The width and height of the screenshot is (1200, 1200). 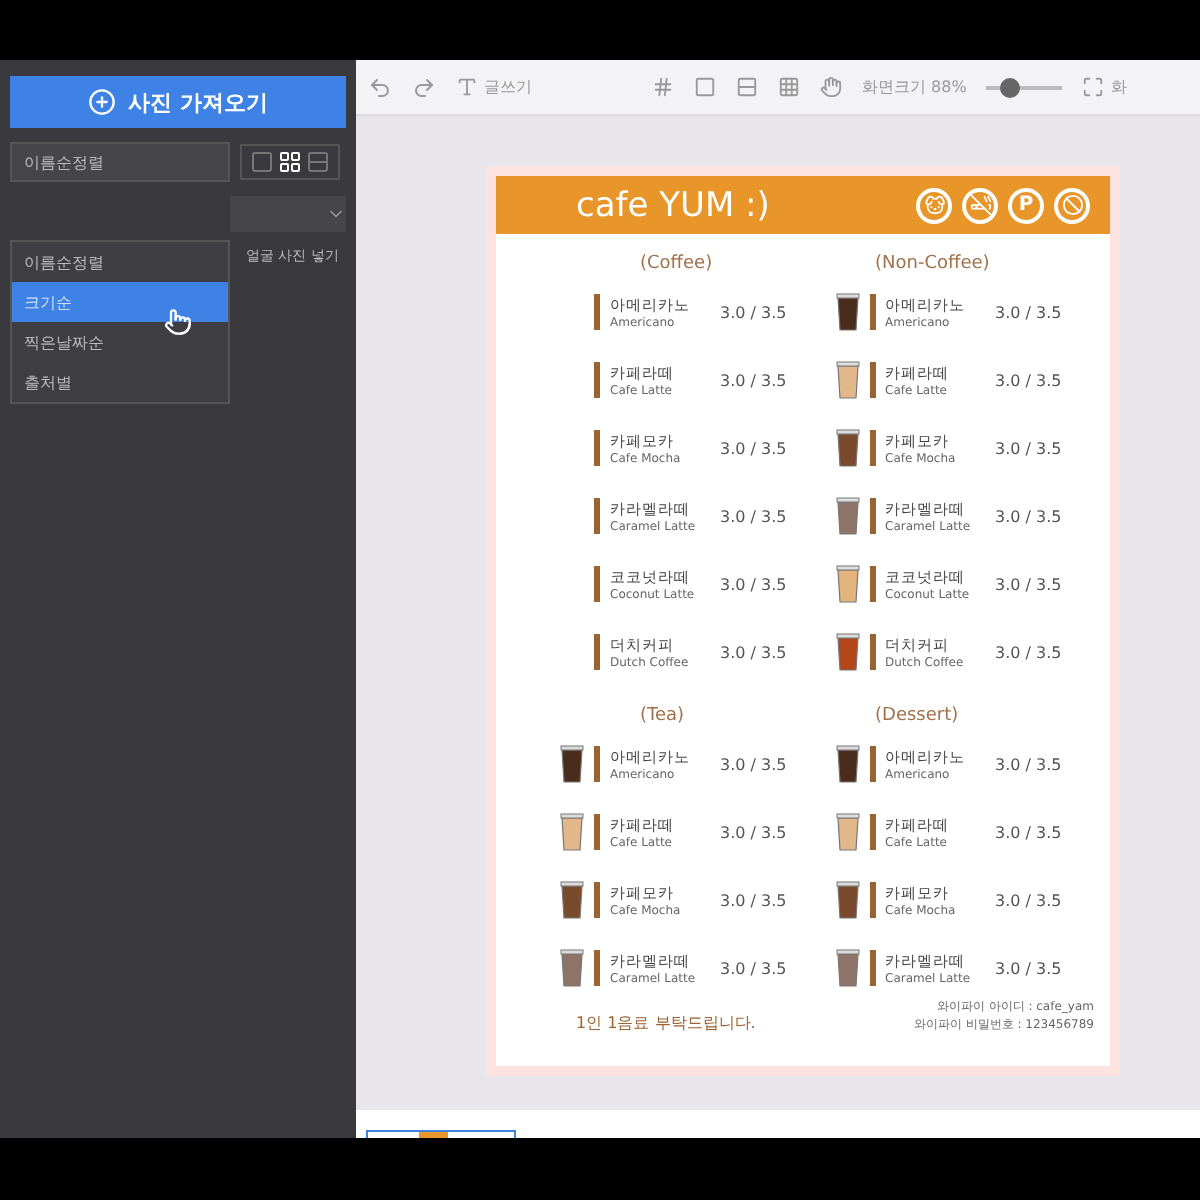 I want to click on cafe-title: cafe YUM :), so click(x=673, y=205).